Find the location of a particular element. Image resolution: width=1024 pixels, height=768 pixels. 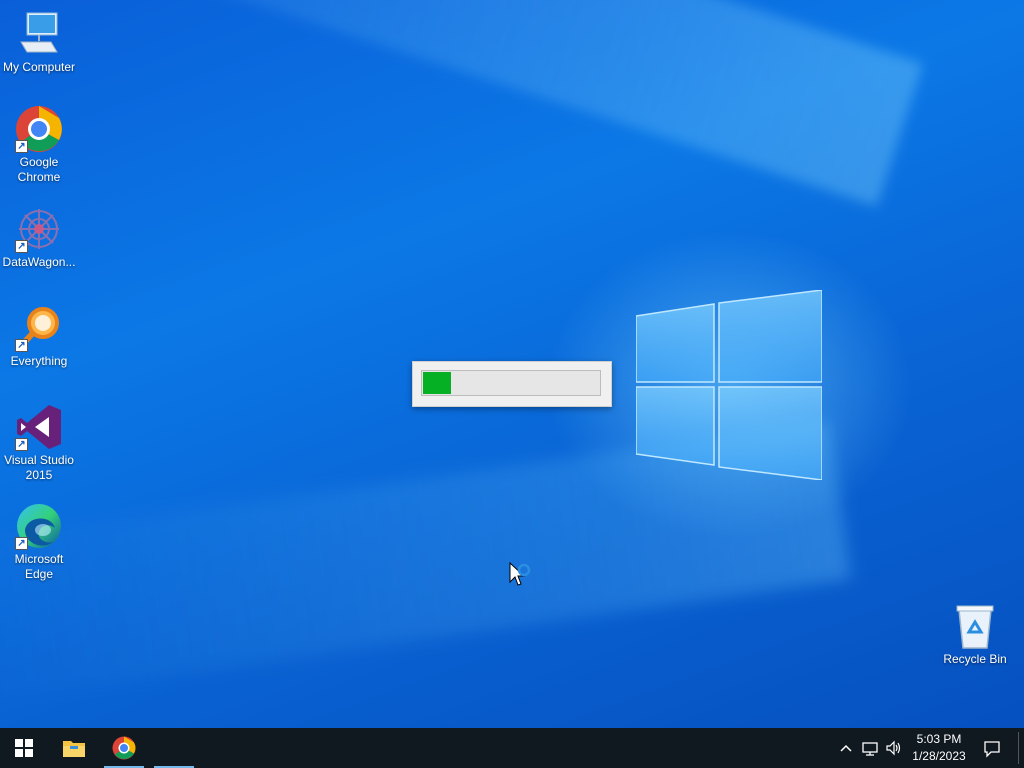

start-button is located at coordinates (24, 748).